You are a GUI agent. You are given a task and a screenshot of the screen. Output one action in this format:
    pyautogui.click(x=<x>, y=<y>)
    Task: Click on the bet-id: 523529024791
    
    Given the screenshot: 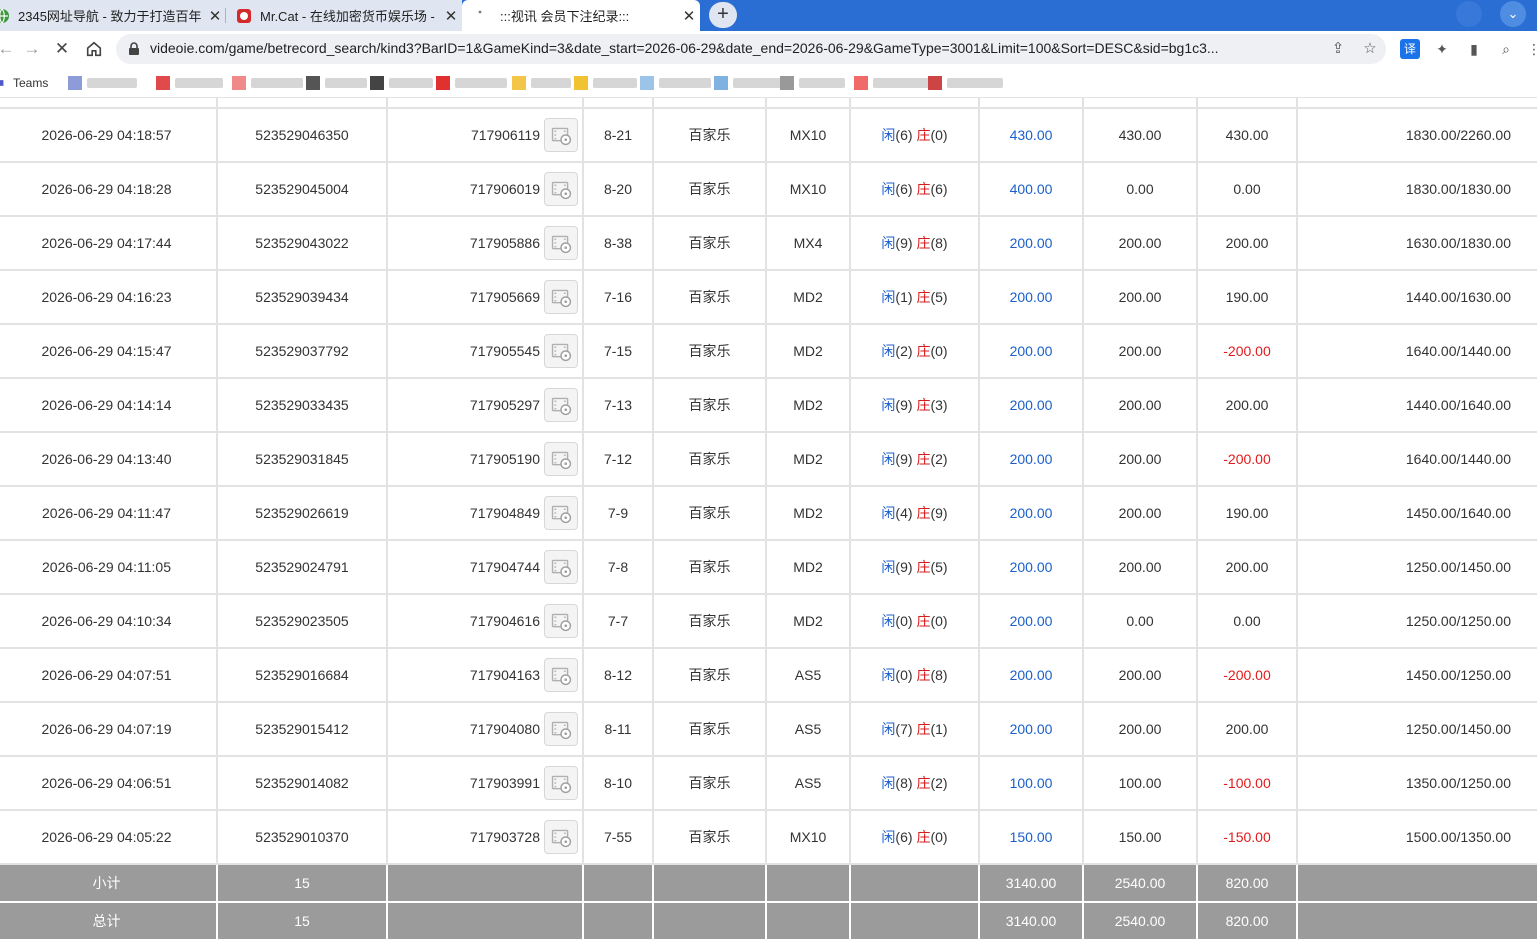 What is the action you would take?
    pyautogui.click(x=302, y=567)
    